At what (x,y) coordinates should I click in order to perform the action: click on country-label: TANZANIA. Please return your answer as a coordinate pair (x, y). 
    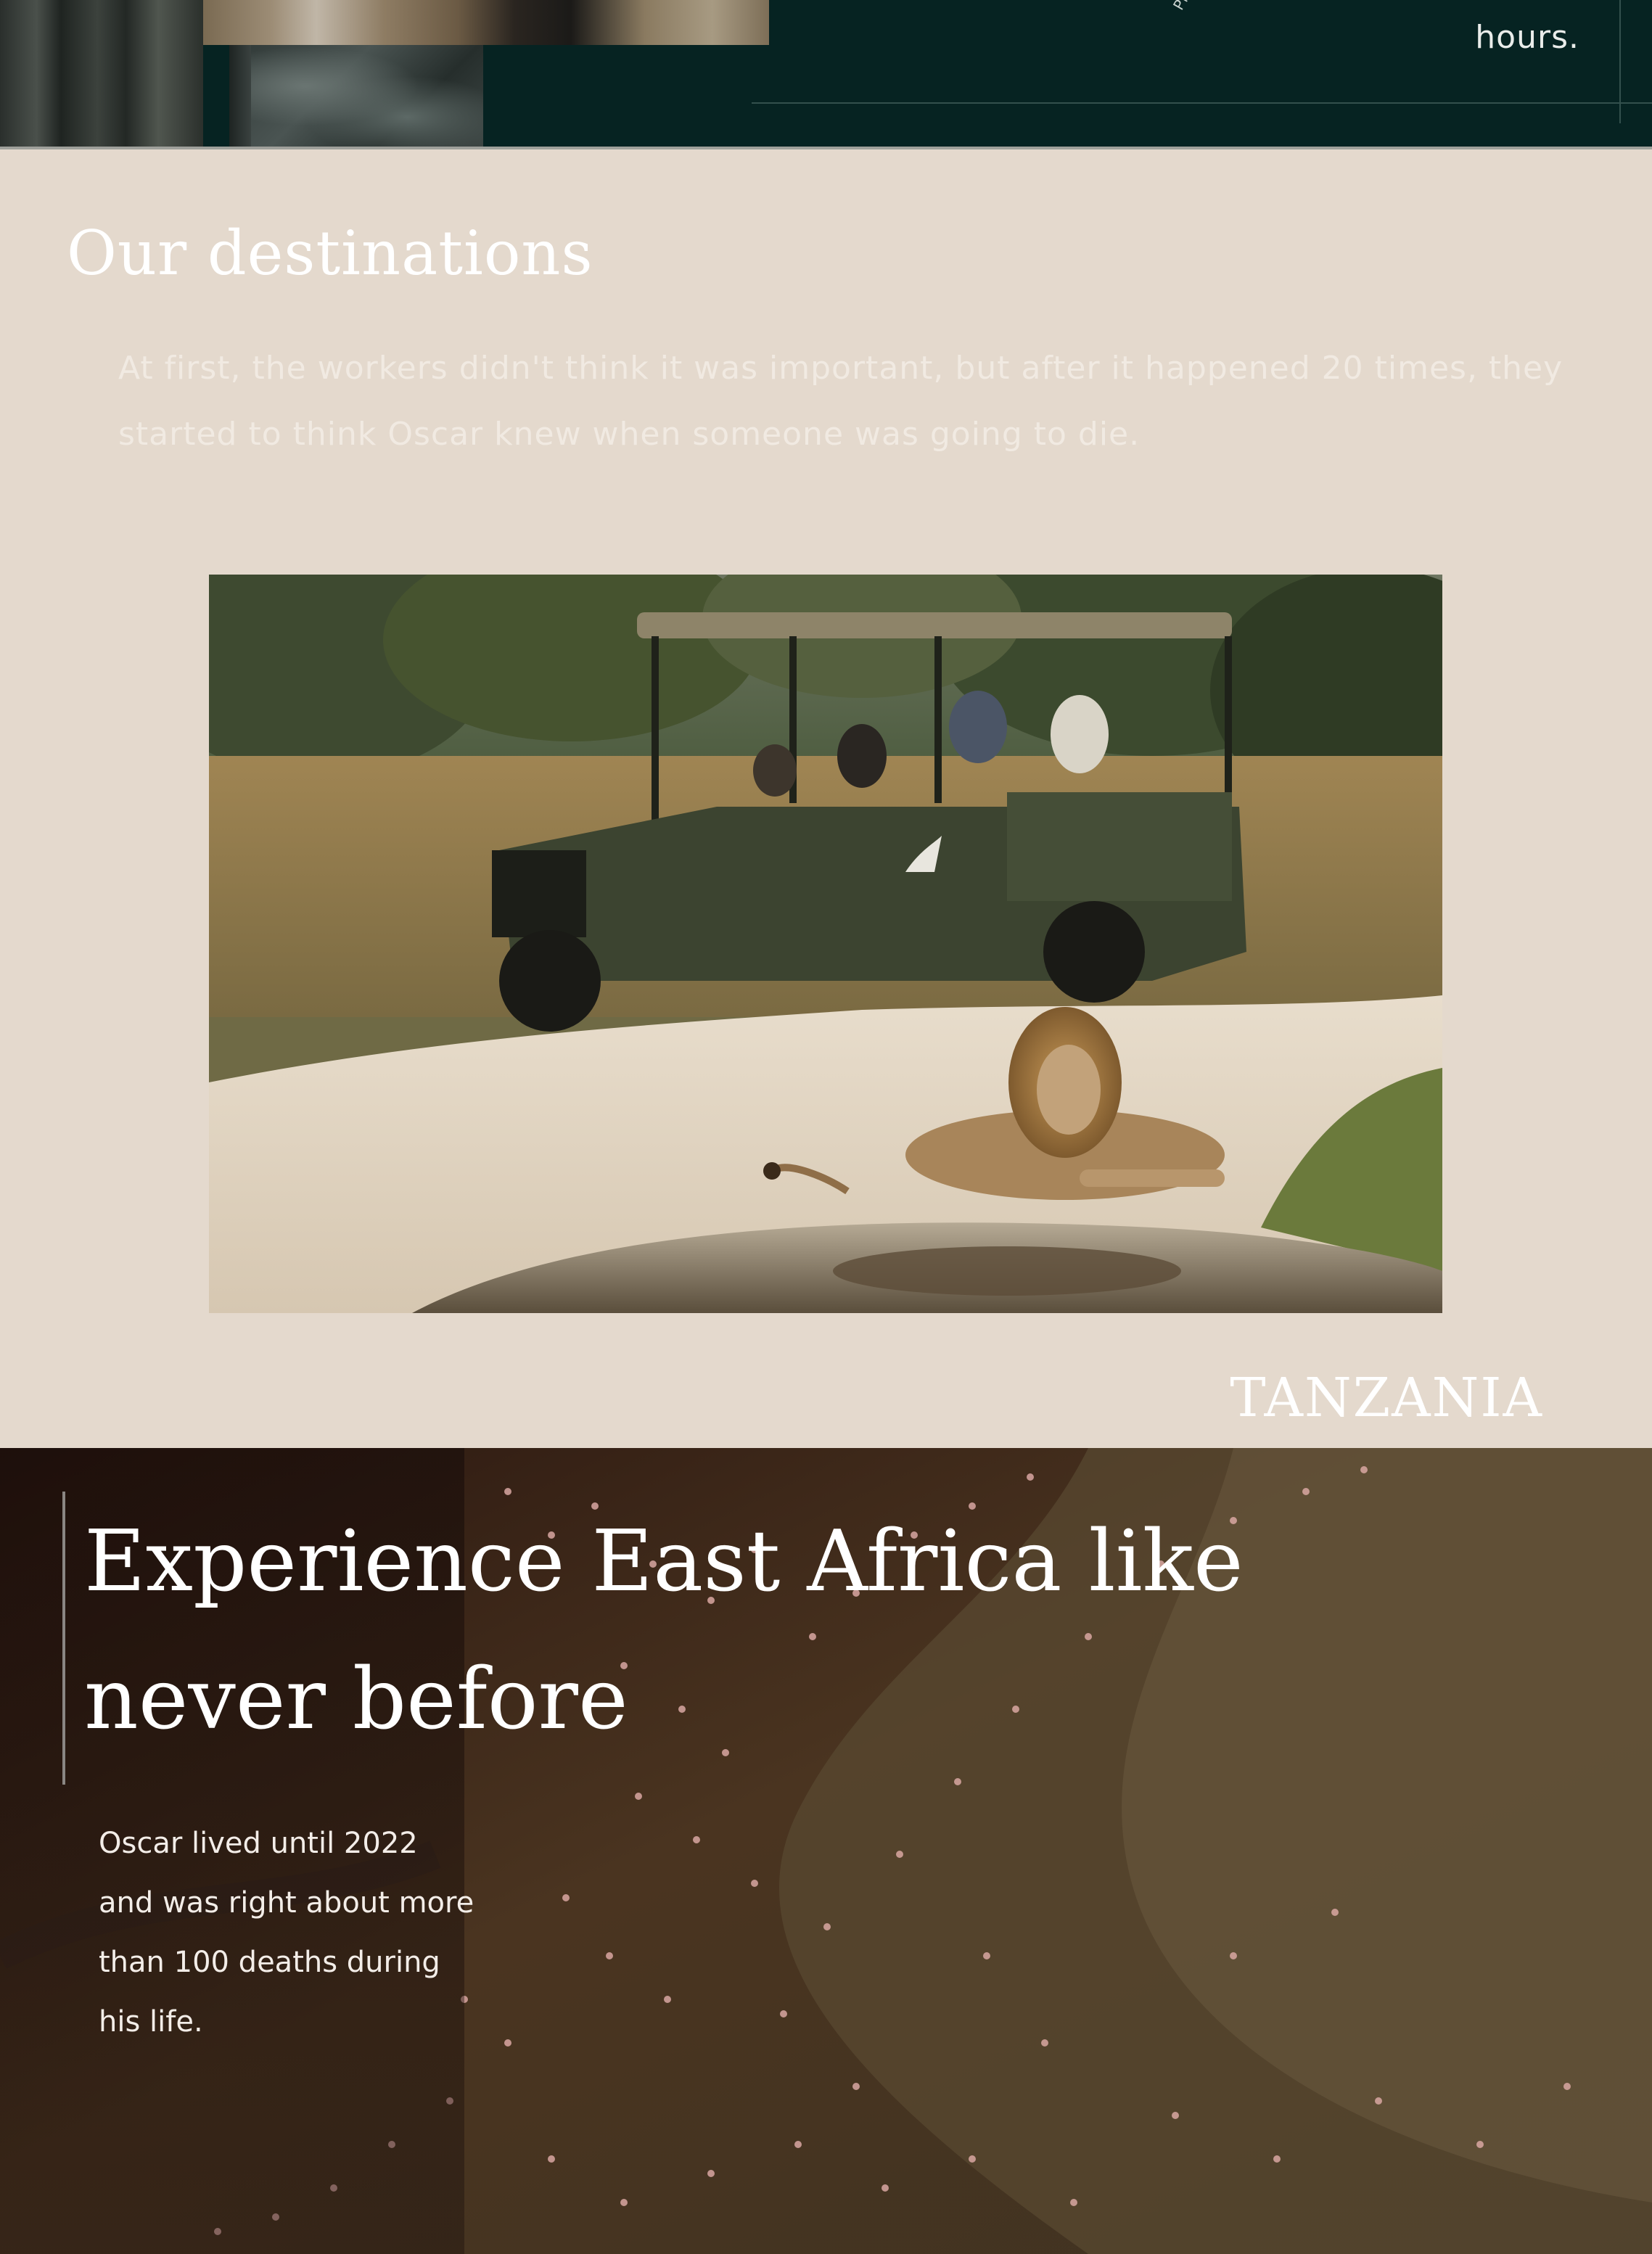
    Looking at the image, I should click on (1386, 1398).